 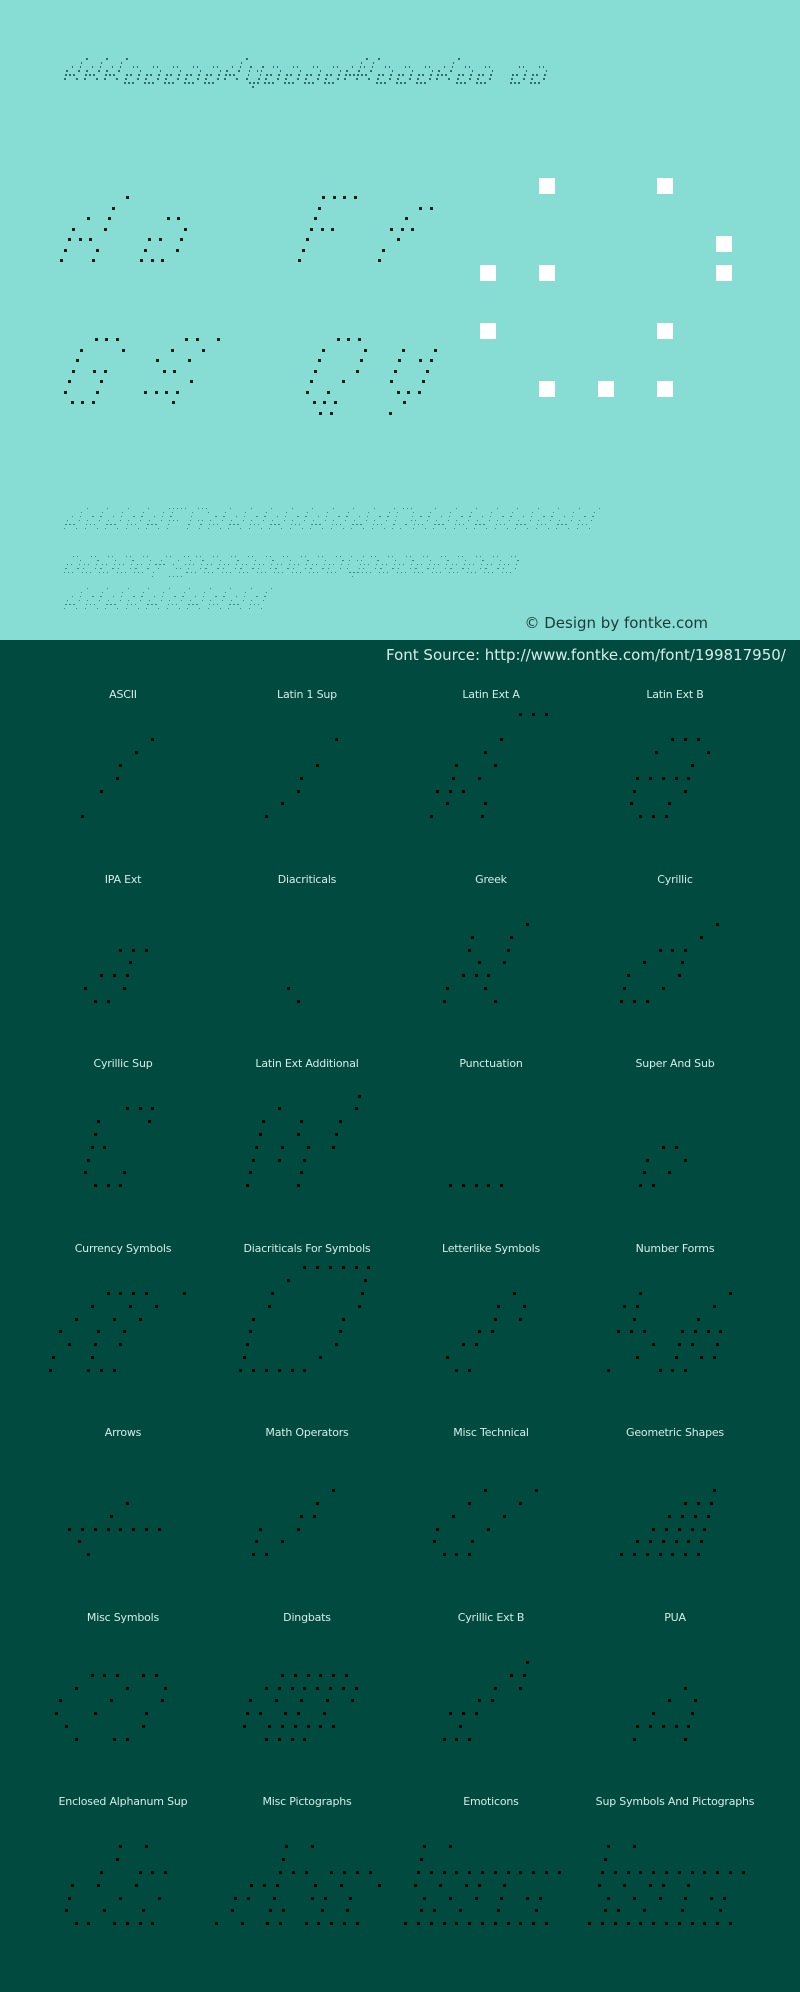 What do you see at coordinates (307, 1801) in the screenshot?
I see `unicode-block-label: Misc Pictographs` at bounding box center [307, 1801].